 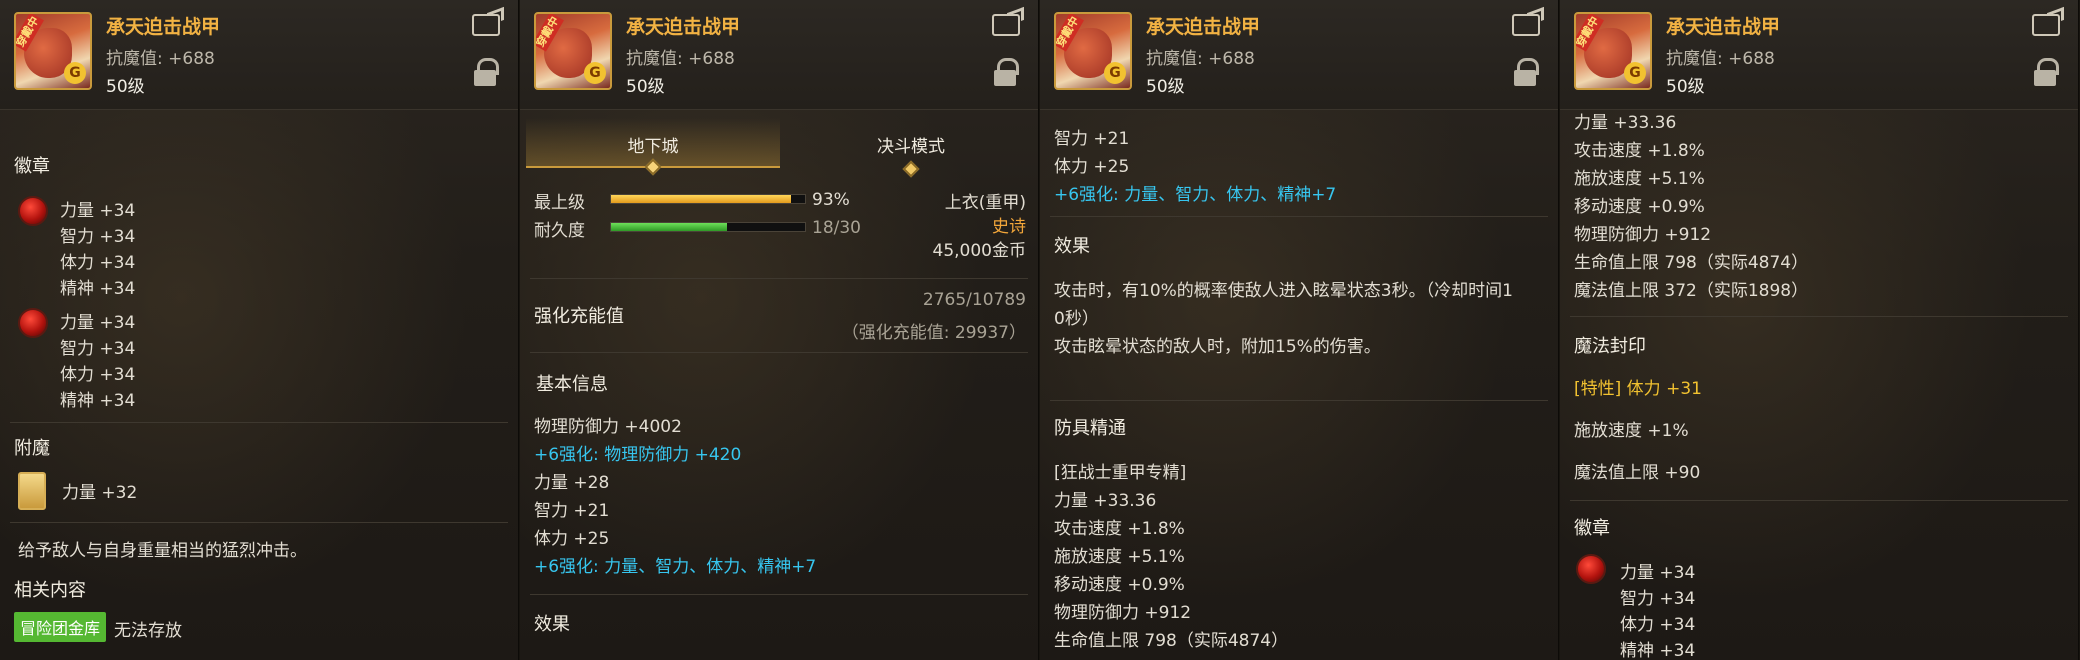 What do you see at coordinates (1123, 613) in the screenshot?
I see `mastery-line: 物理防御力 +912` at bounding box center [1123, 613].